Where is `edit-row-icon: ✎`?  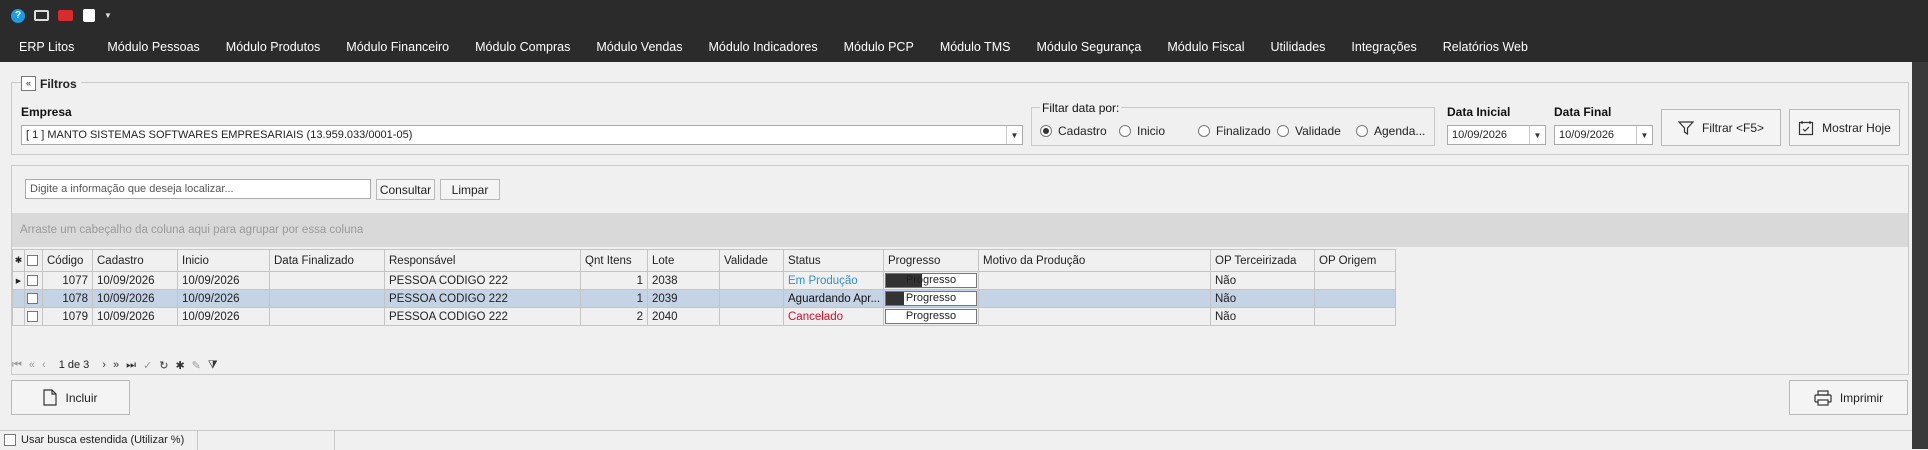 edit-row-icon: ✎ is located at coordinates (196, 365).